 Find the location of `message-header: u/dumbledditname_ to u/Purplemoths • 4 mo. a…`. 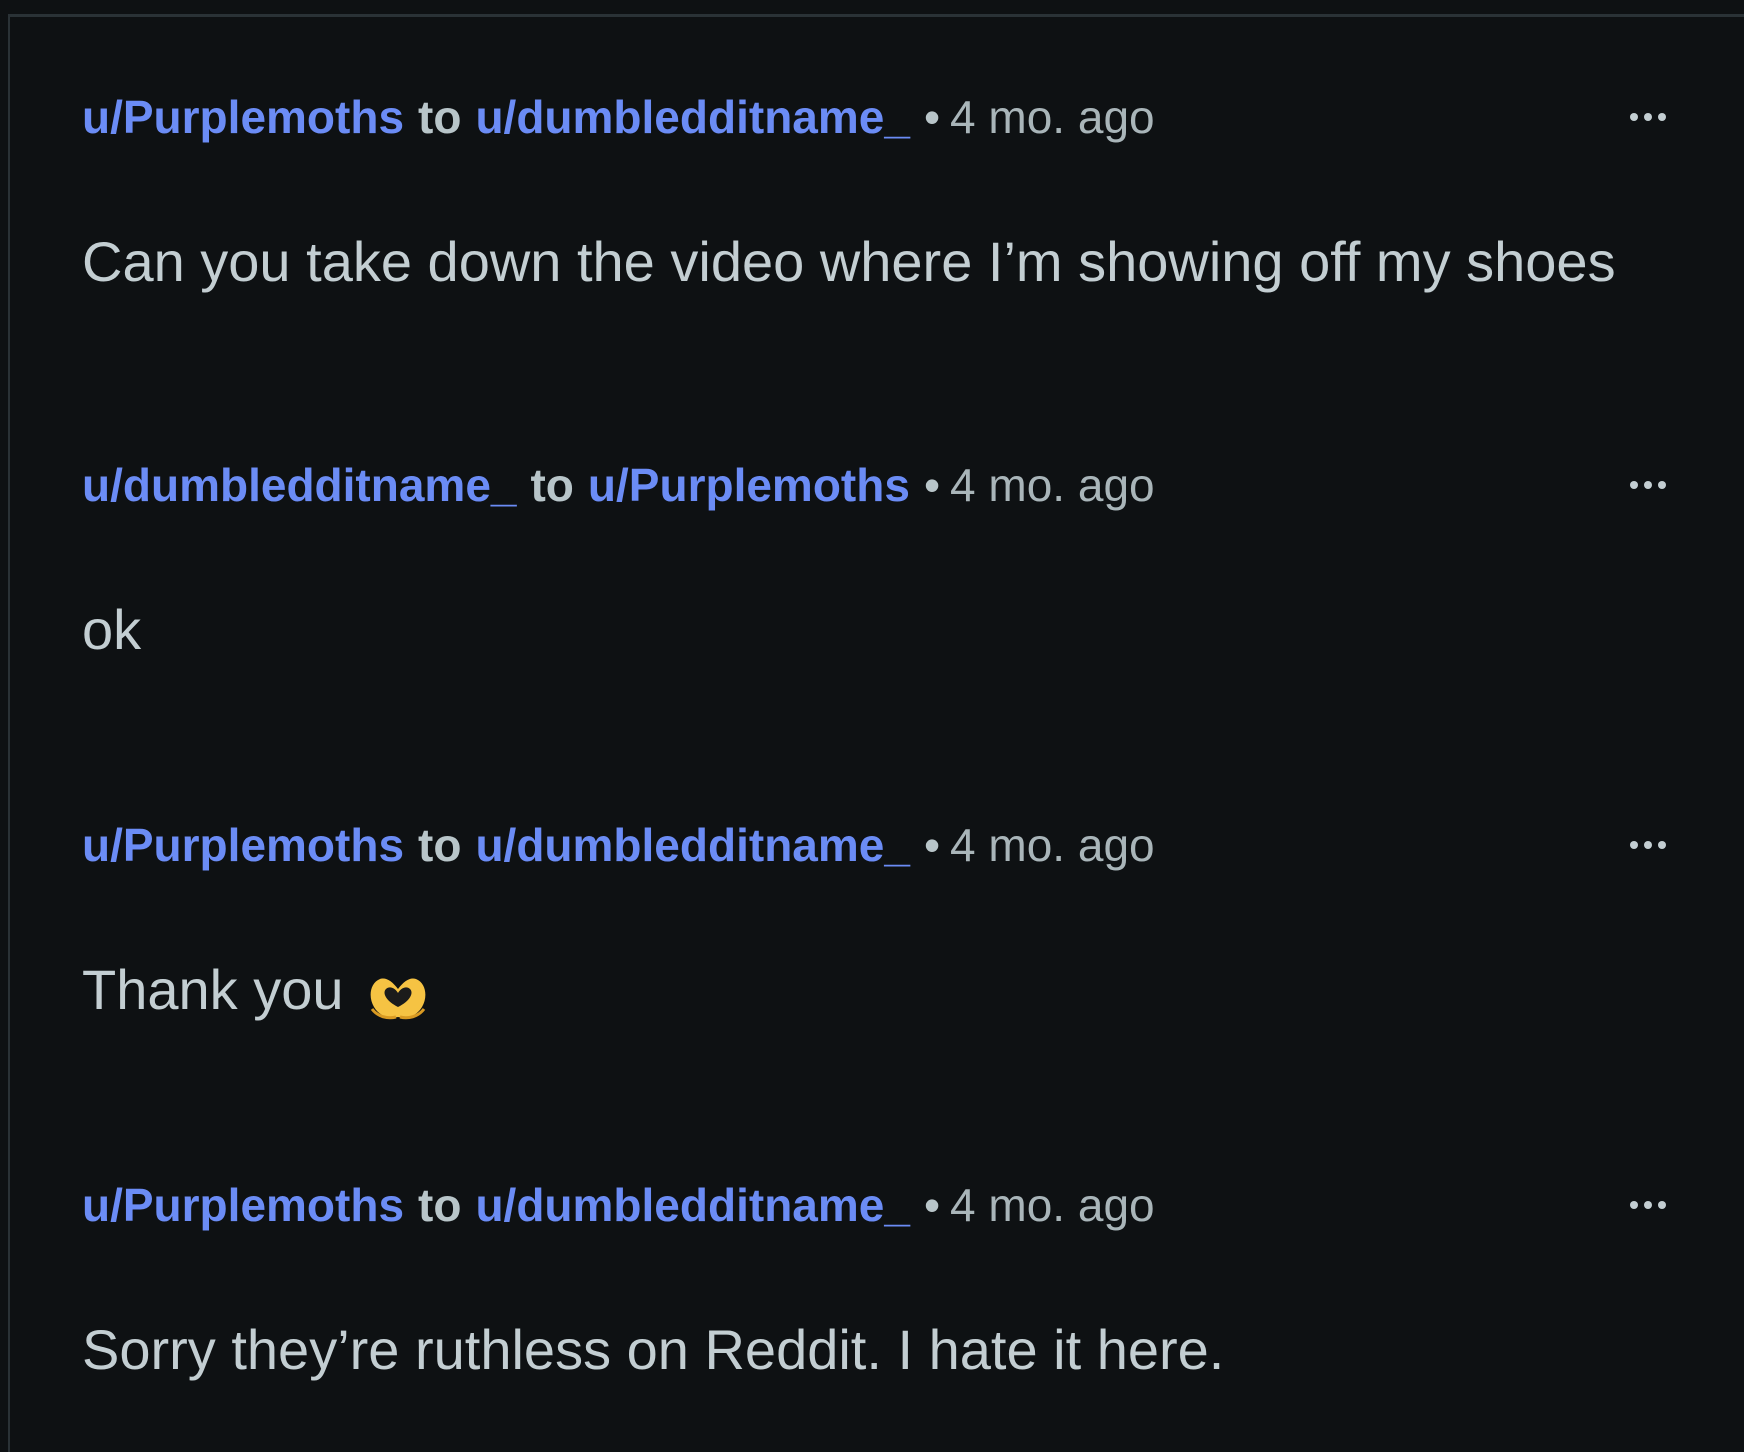

message-header: u/dumbledditname_ to u/Purplemoths • 4 mo. a… is located at coordinates (618, 485).